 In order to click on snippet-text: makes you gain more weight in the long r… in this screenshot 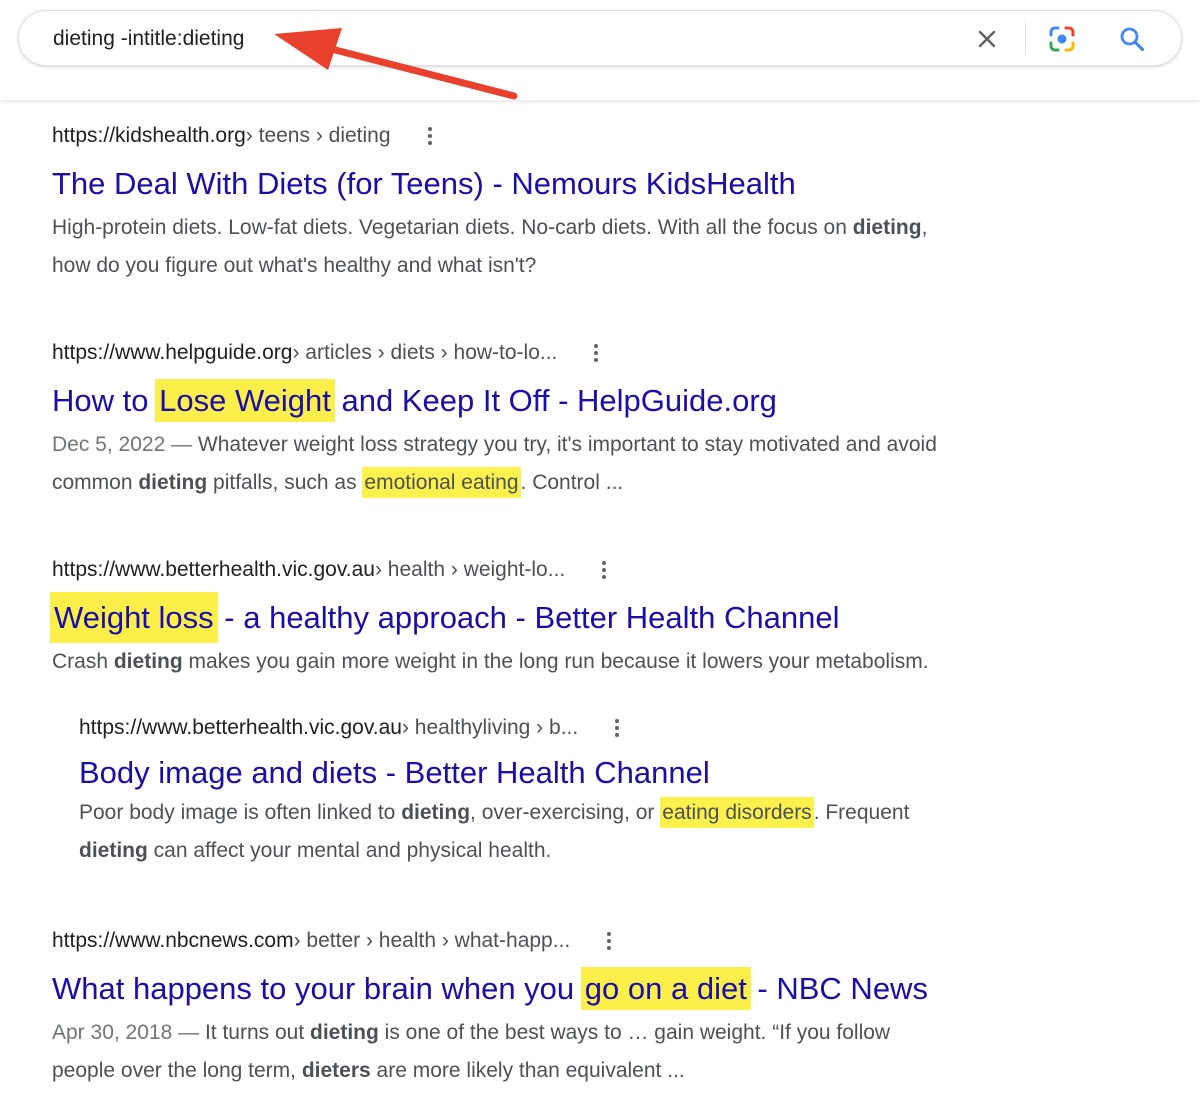, I will do `click(555, 661)`.